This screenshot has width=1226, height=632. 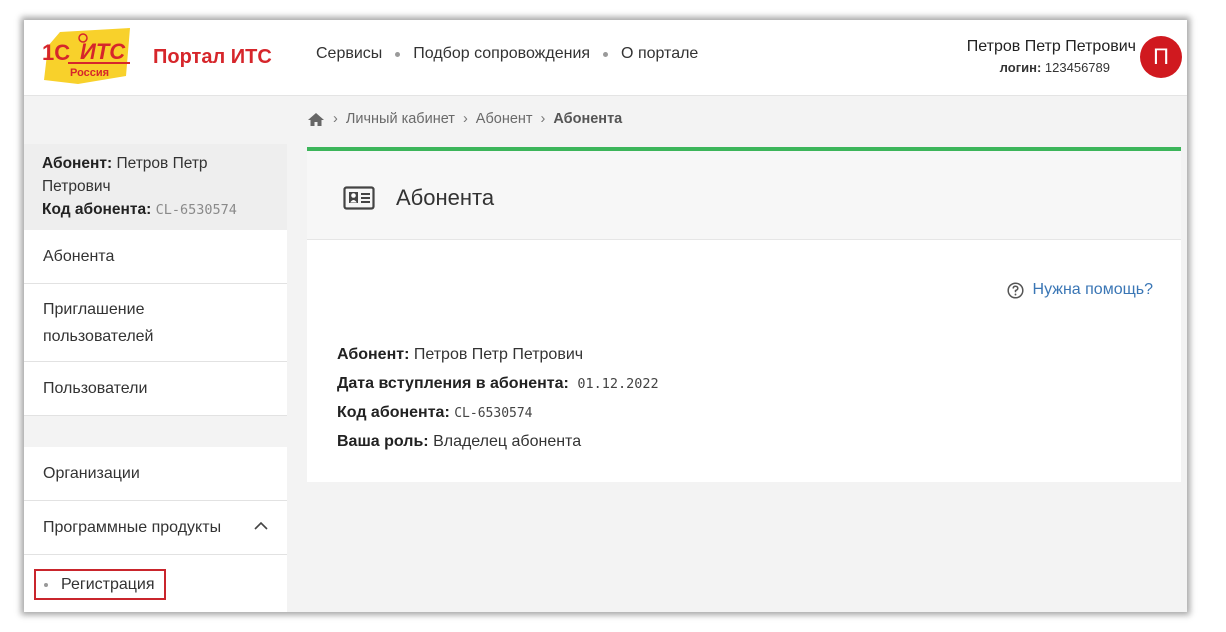 I want to click on detail-value: Владелец абонента, so click(x=507, y=441).